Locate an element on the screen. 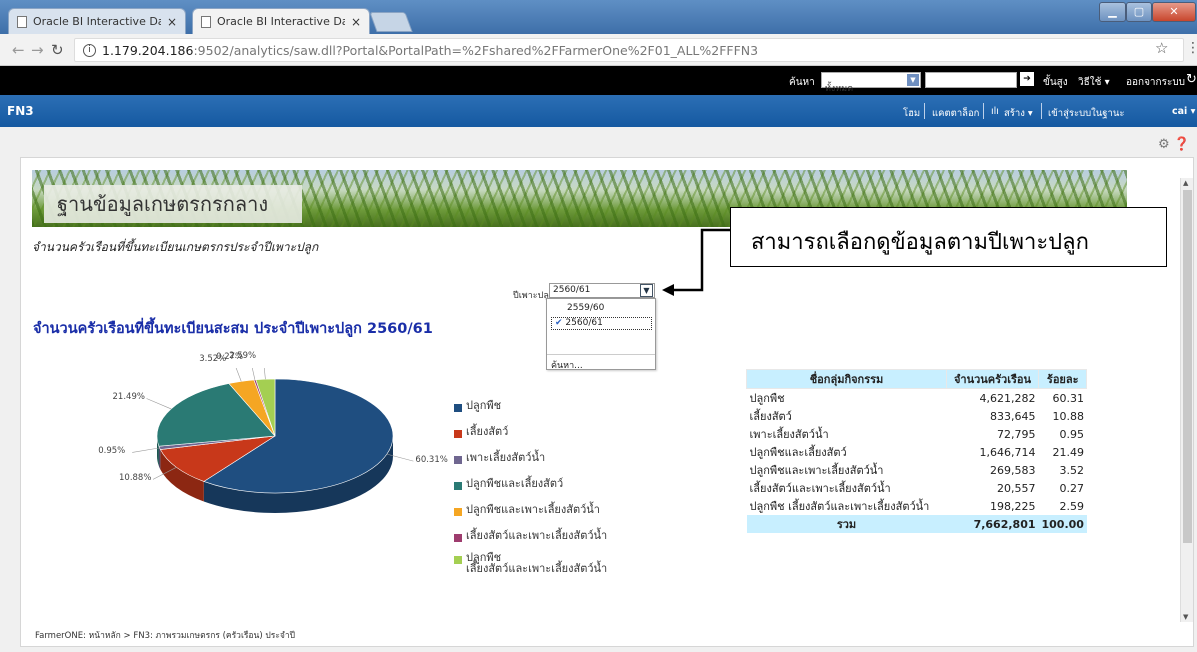  scrollbar-thumb is located at coordinates (1187, 366).